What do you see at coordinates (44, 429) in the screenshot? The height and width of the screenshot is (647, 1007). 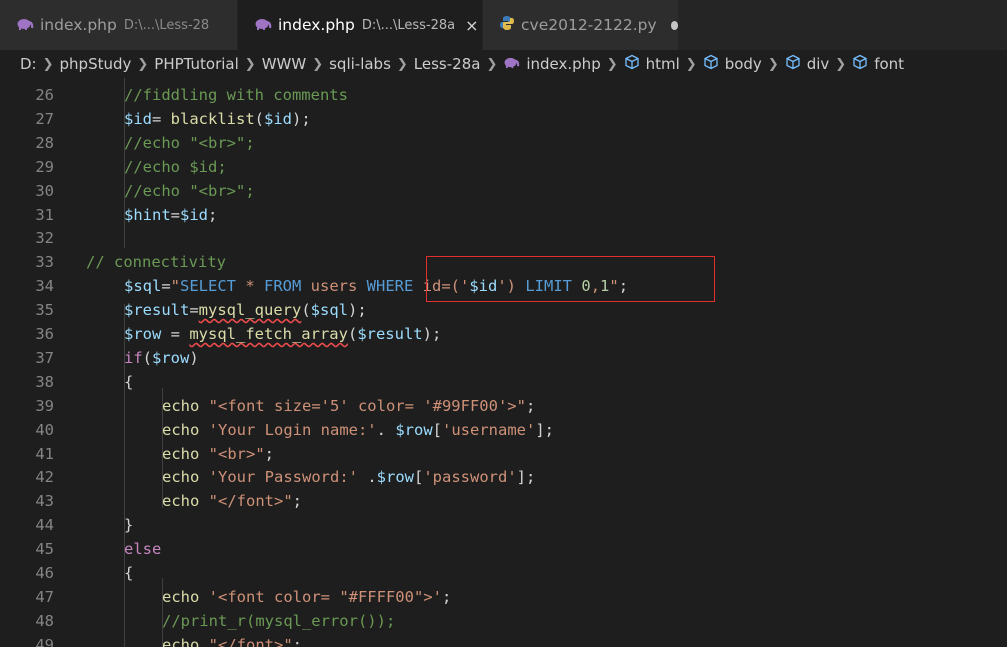 I see `line-number: 40` at bounding box center [44, 429].